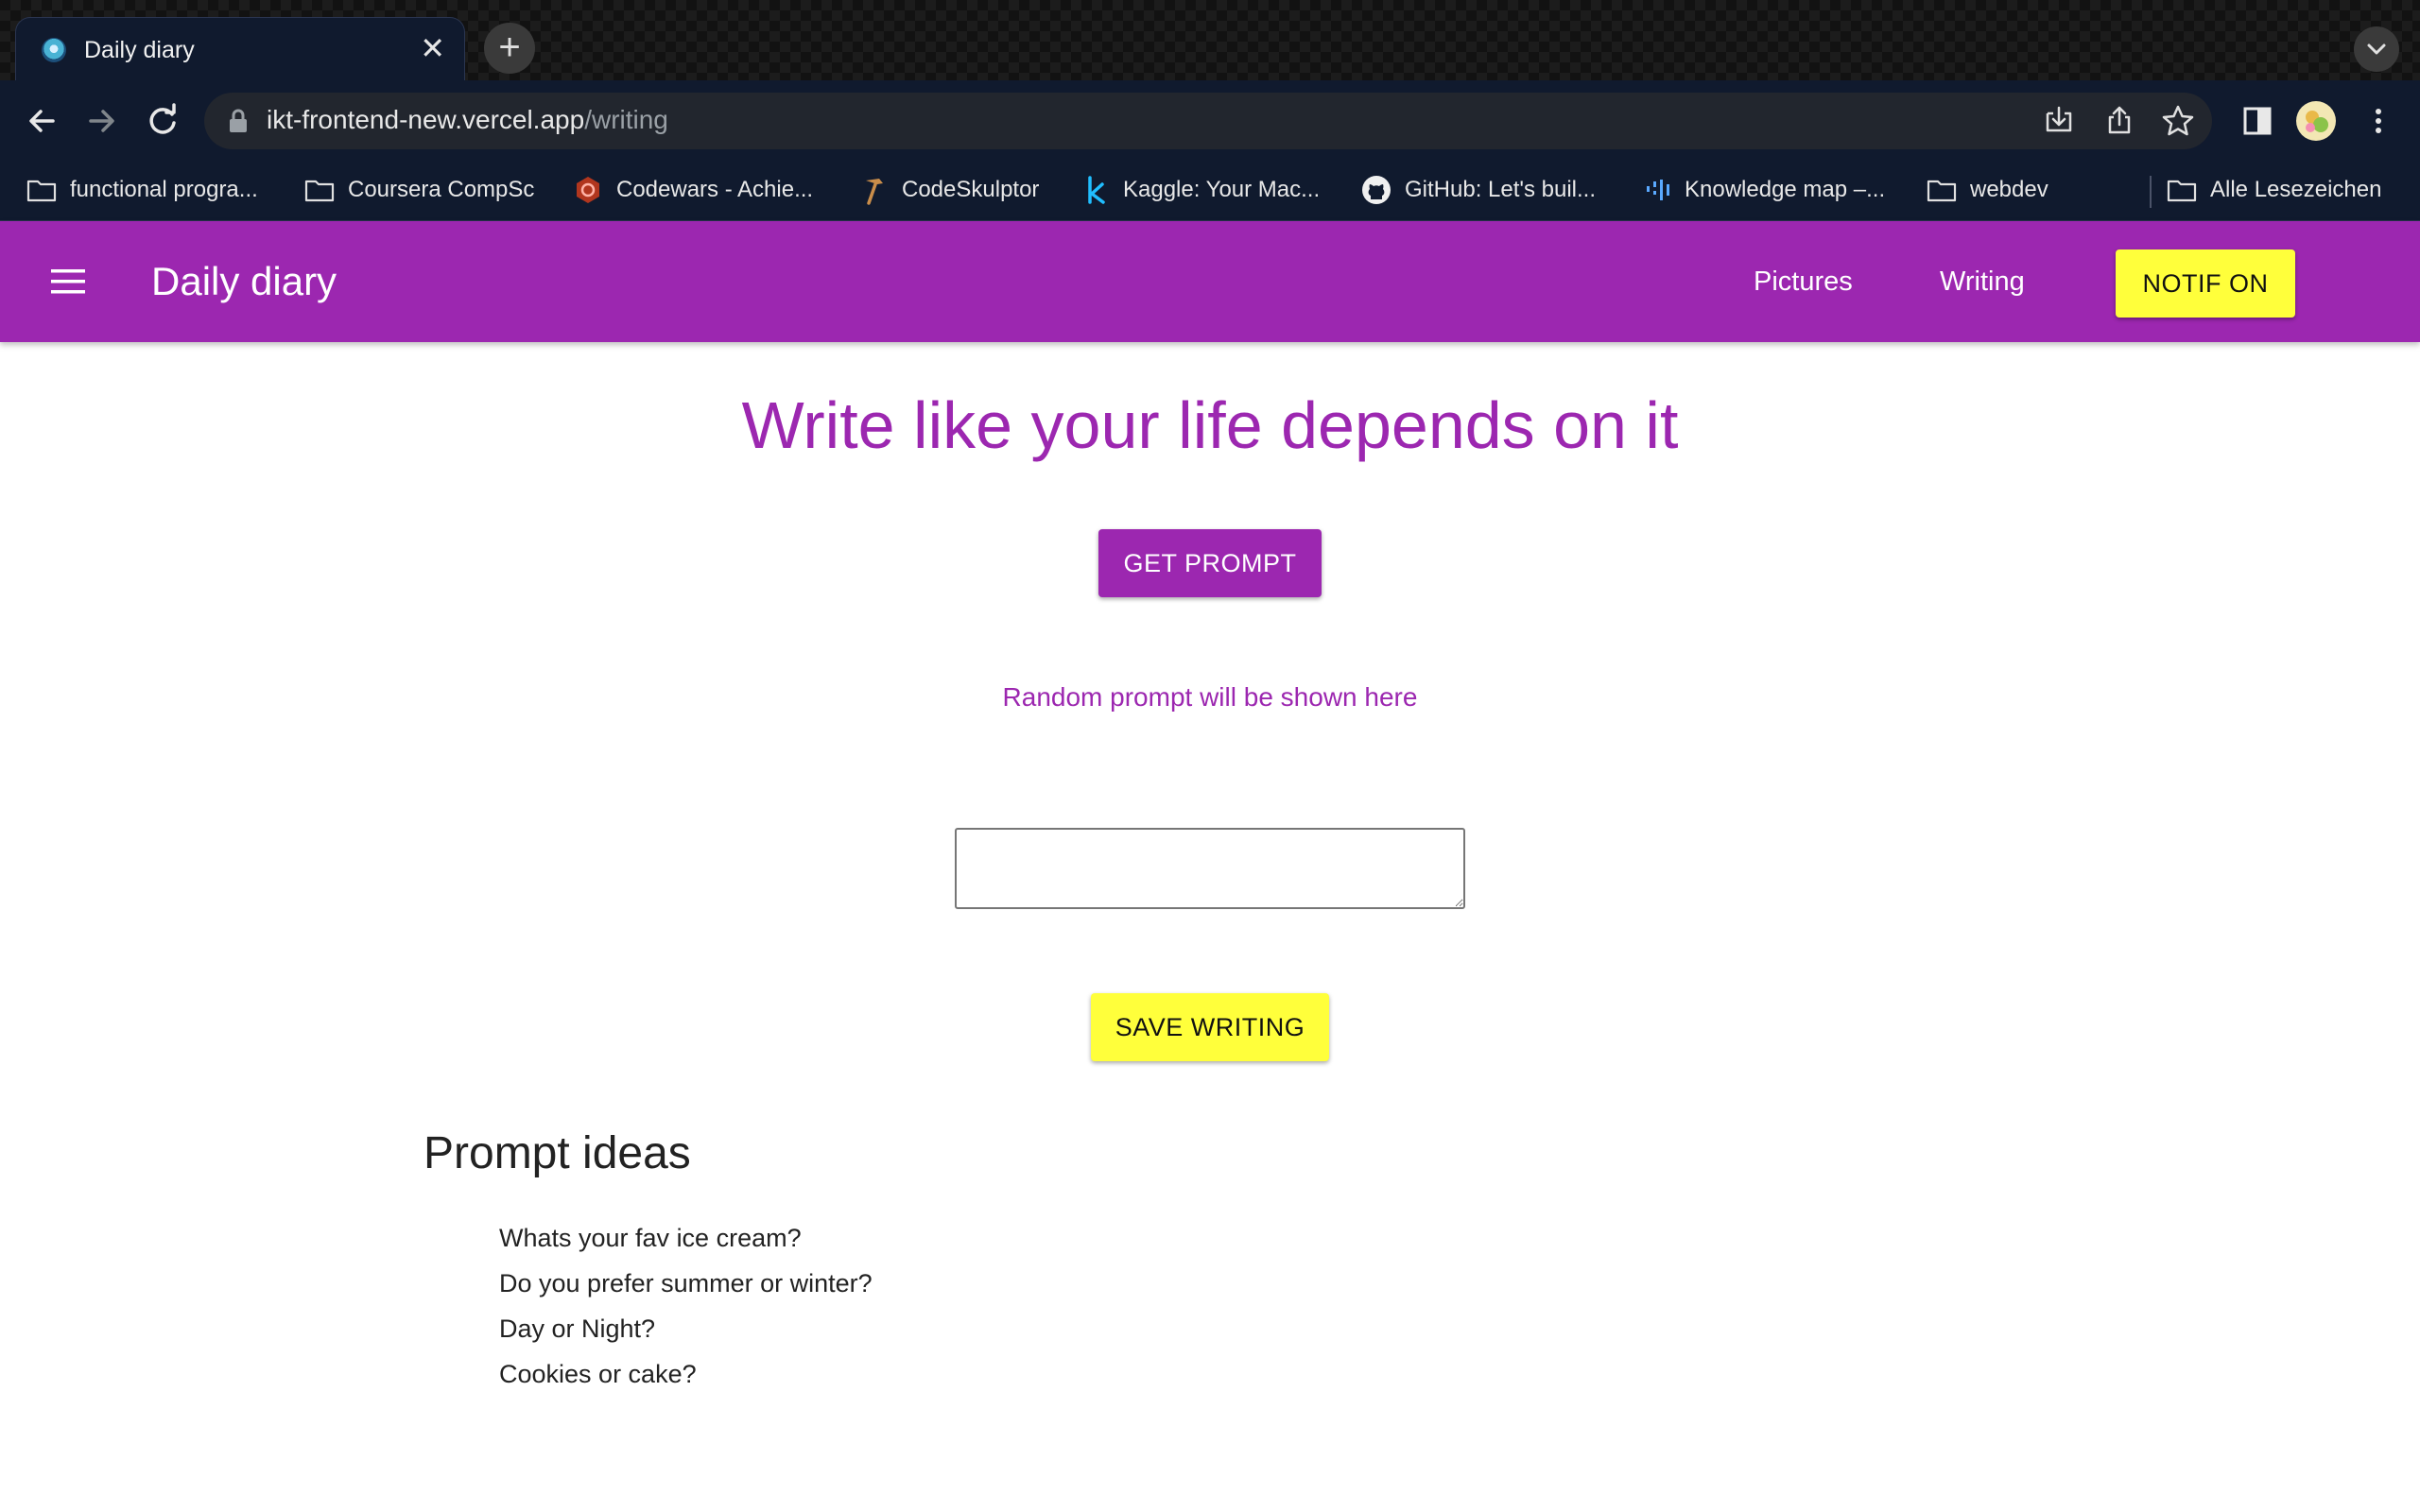 The width and height of the screenshot is (2420, 1512). I want to click on tab-title: Daily diary, so click(139, 50).